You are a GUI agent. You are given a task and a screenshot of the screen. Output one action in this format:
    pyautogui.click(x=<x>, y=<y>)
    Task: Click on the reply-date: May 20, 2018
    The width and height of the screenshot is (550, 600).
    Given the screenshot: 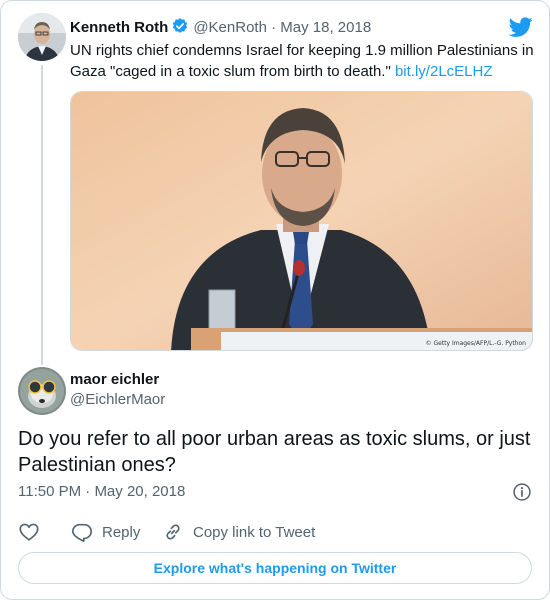 What is the action you would take?
    pyautogui.click(x=140, y=491)
    